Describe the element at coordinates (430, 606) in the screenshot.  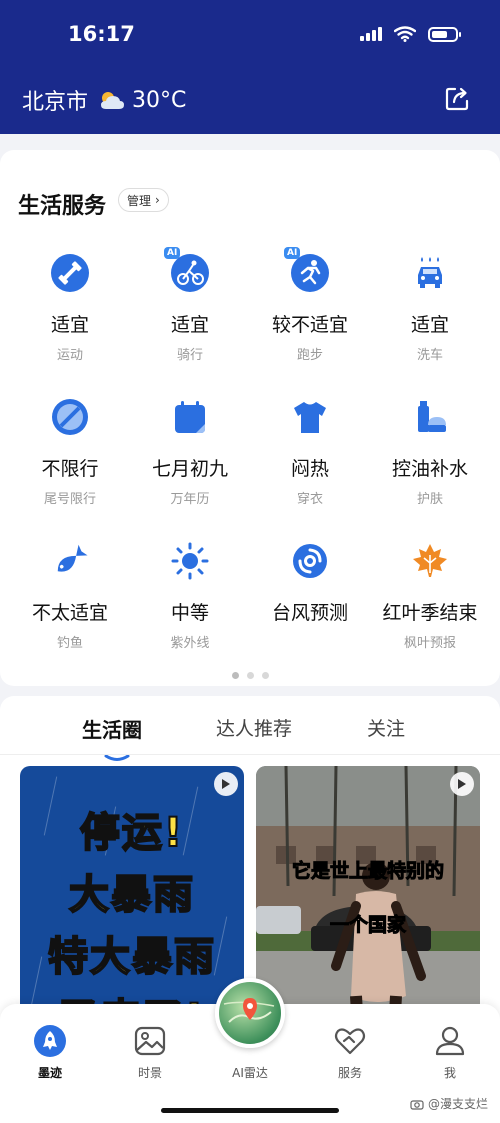
I see `service-item-maple: 红叶季结束 枫叶预报` at that location.